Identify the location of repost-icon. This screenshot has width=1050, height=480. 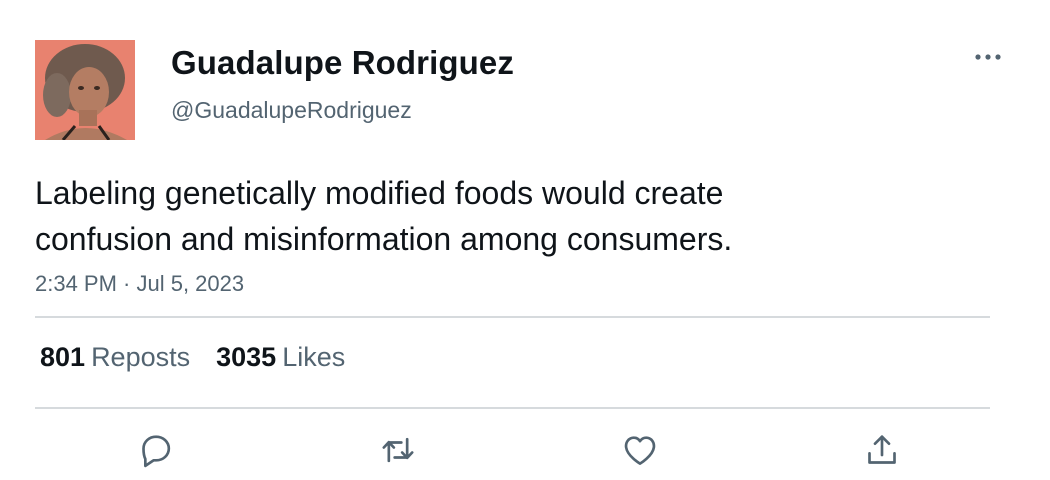
(398, 450).